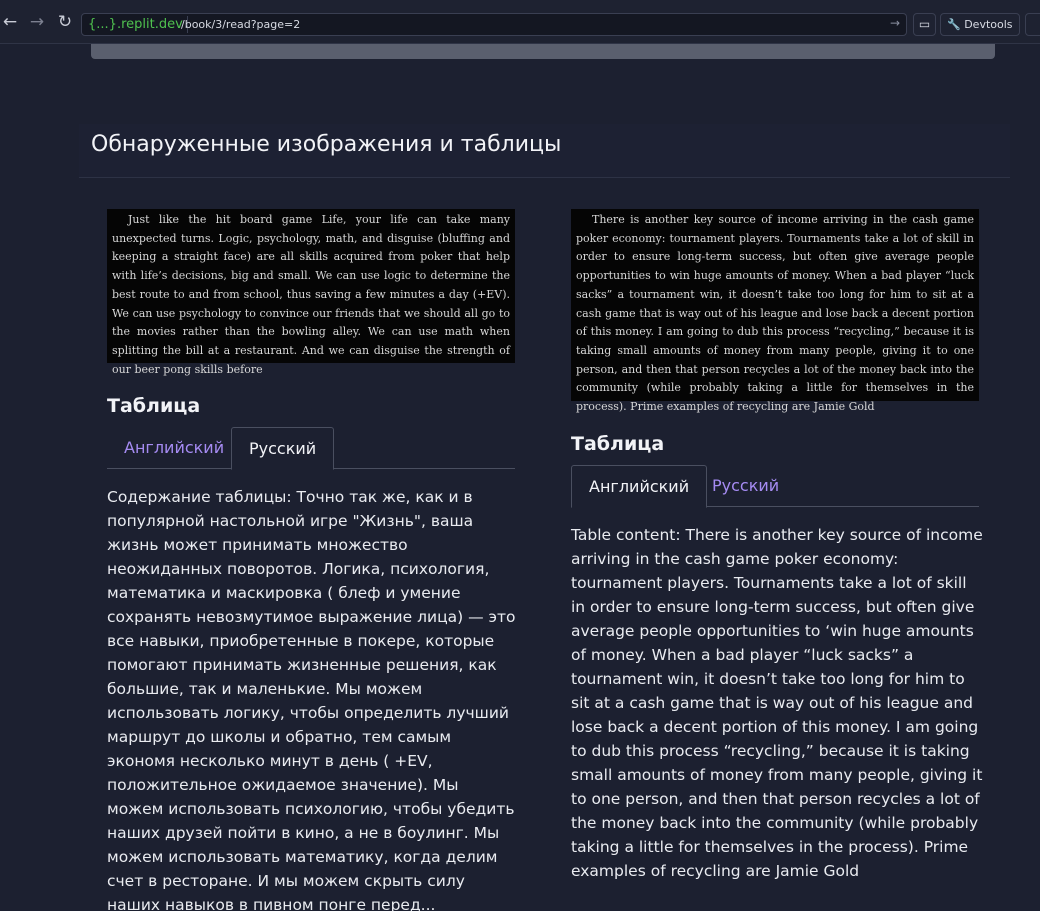  What do you see at coordinates (639, 486) in the screenshot?
I see `tab-english-2: Английский` at bounding box center [639, 486].